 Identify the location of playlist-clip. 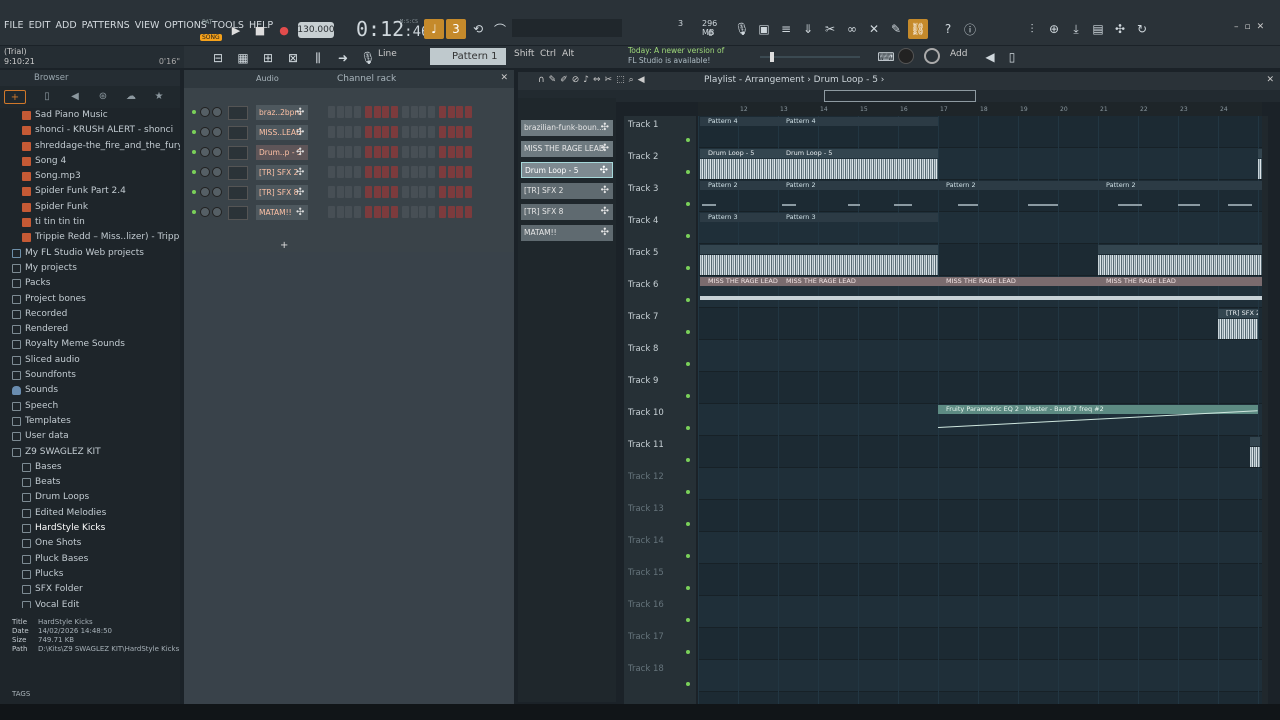
(1180, 261).